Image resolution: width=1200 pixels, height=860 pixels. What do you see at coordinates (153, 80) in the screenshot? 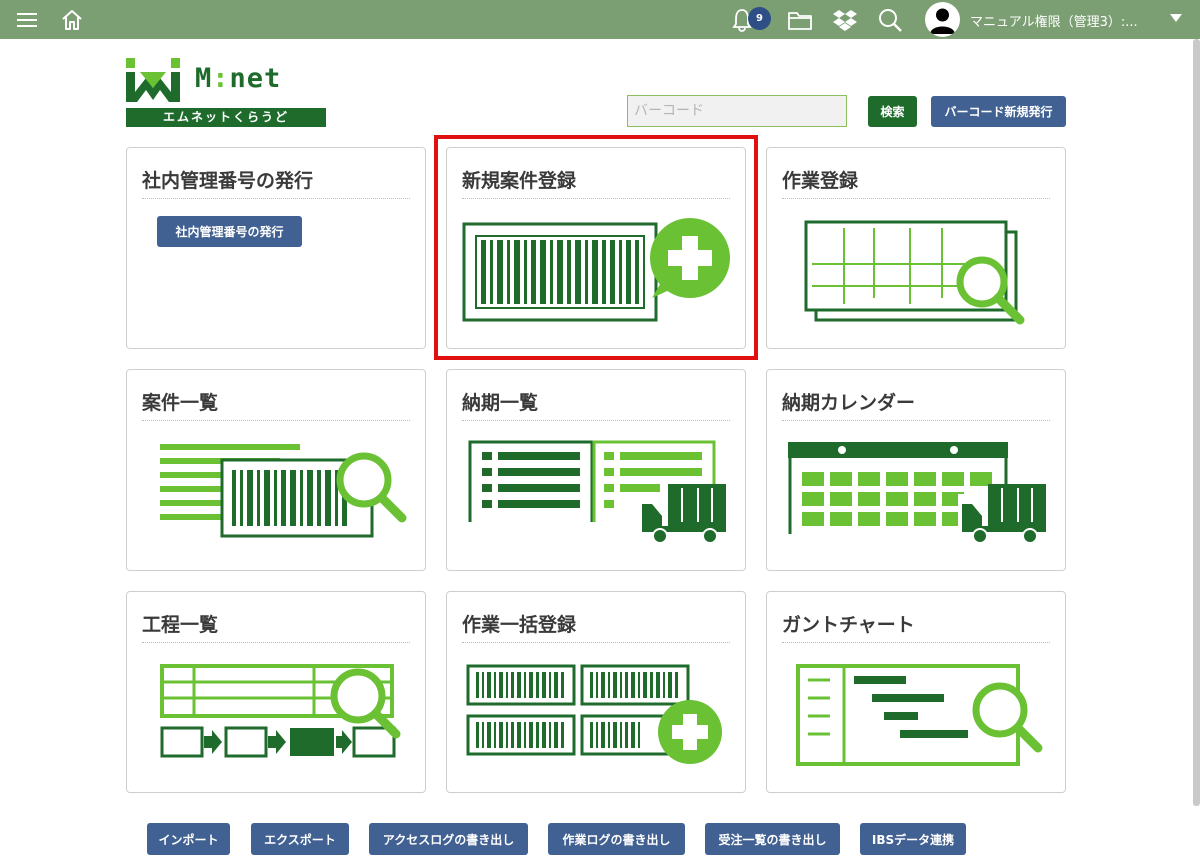
I see `mnet-logo-mark` at bounding box center [153, 80].